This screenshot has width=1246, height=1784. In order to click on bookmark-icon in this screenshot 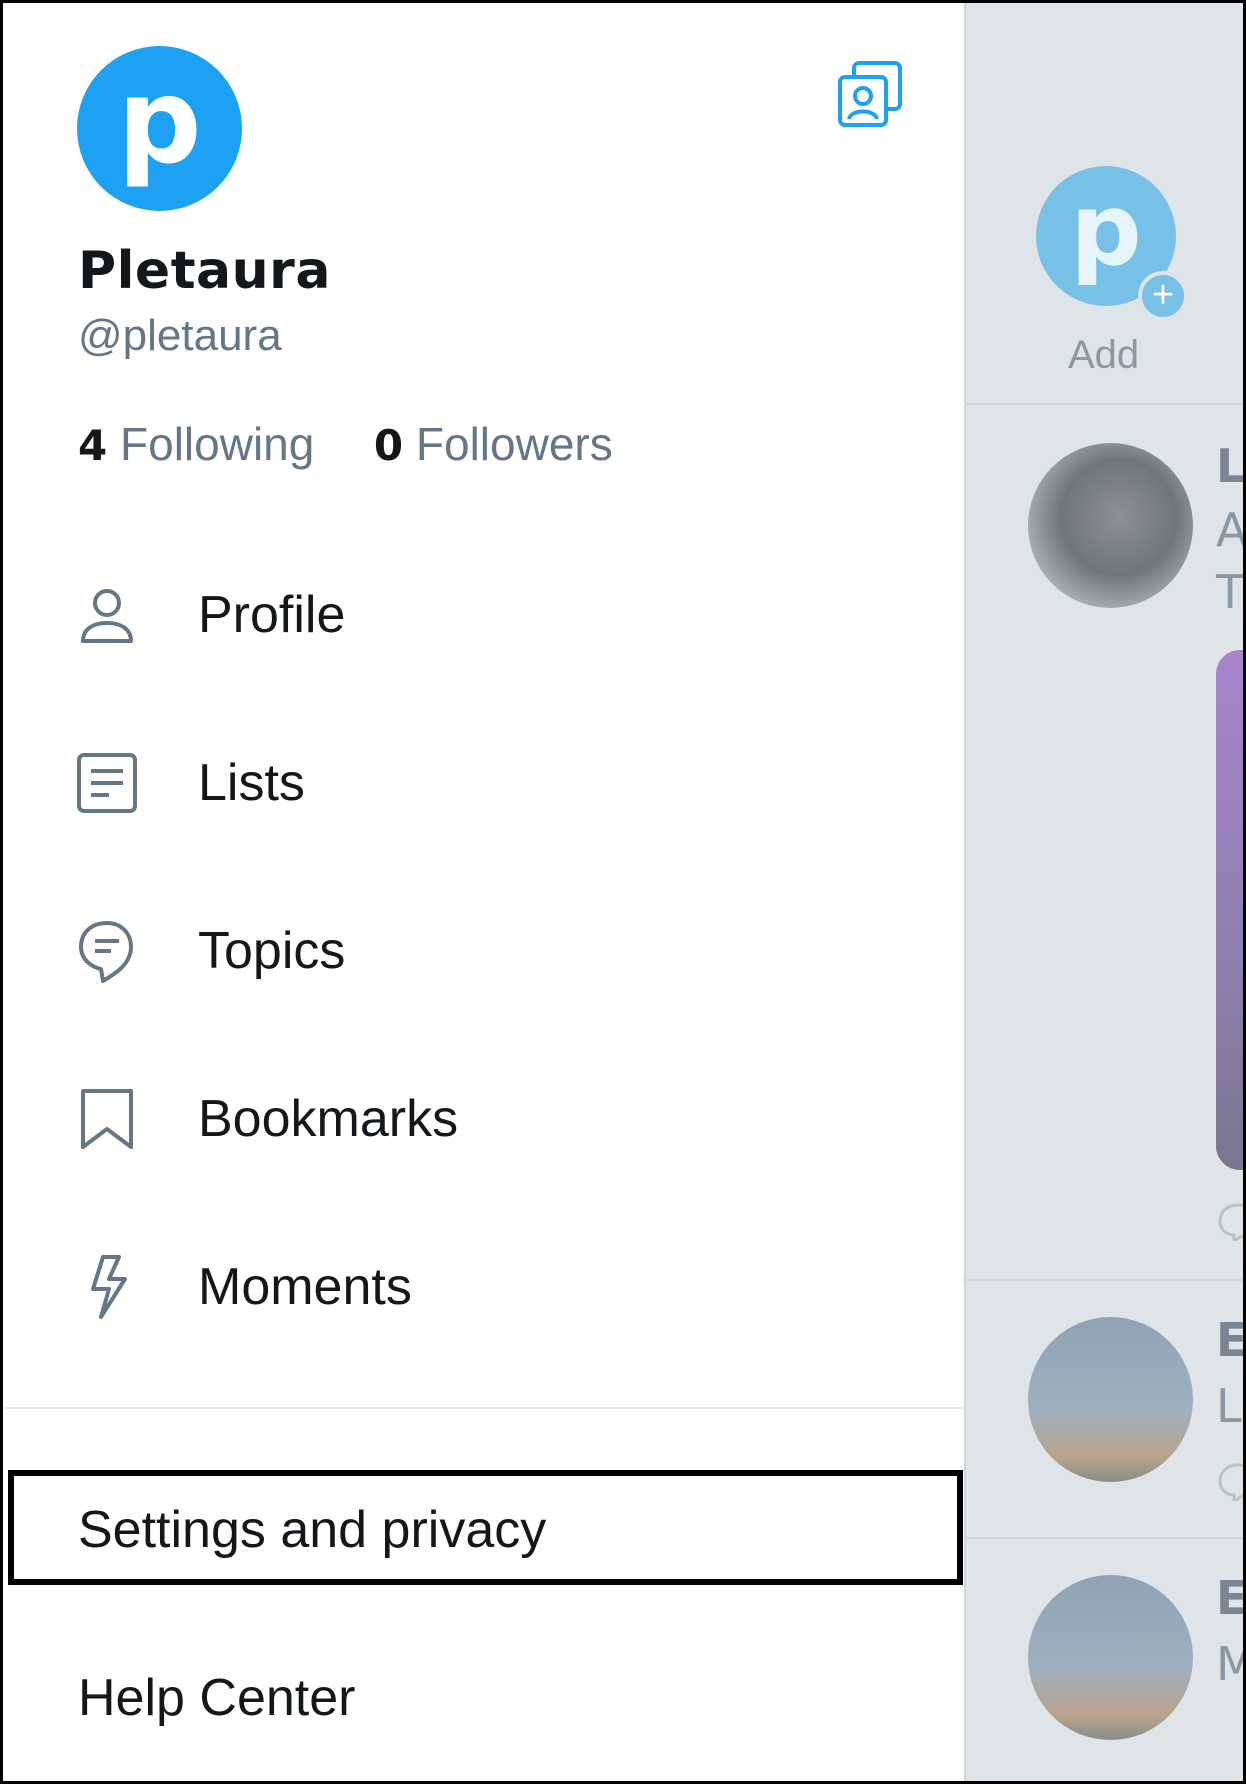, I will do `click(107, 1119)`.